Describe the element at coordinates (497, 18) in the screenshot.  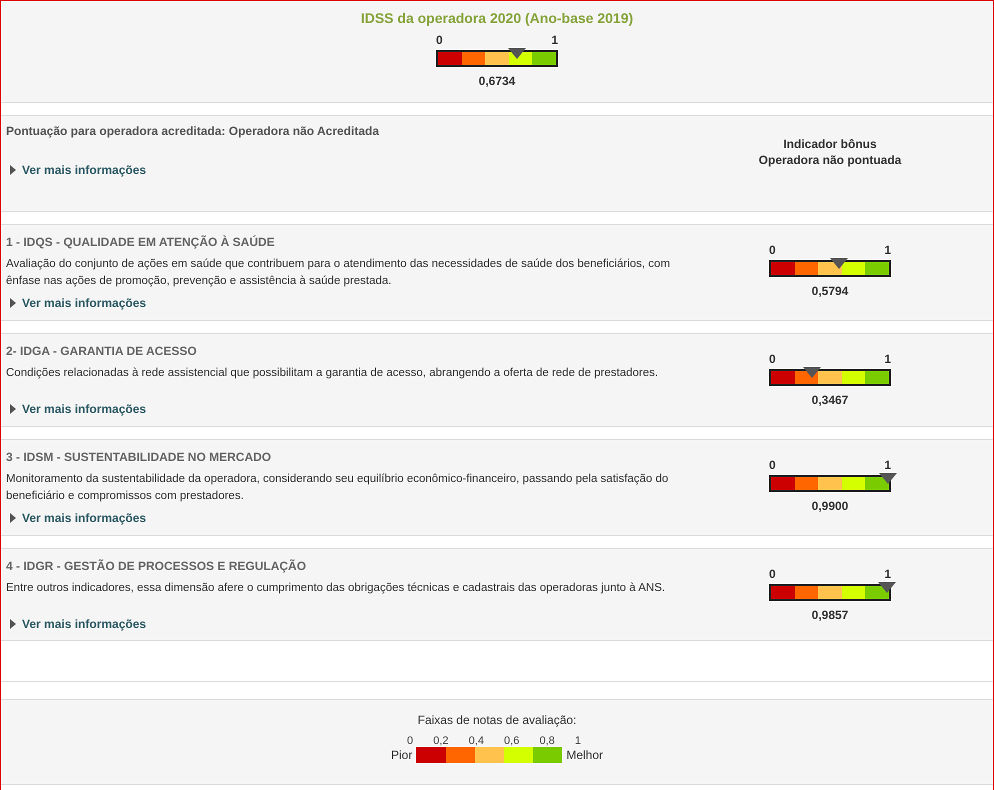
I see `page-title: IDSS da operadora 2020 (Ano-base 2019)` at that location.